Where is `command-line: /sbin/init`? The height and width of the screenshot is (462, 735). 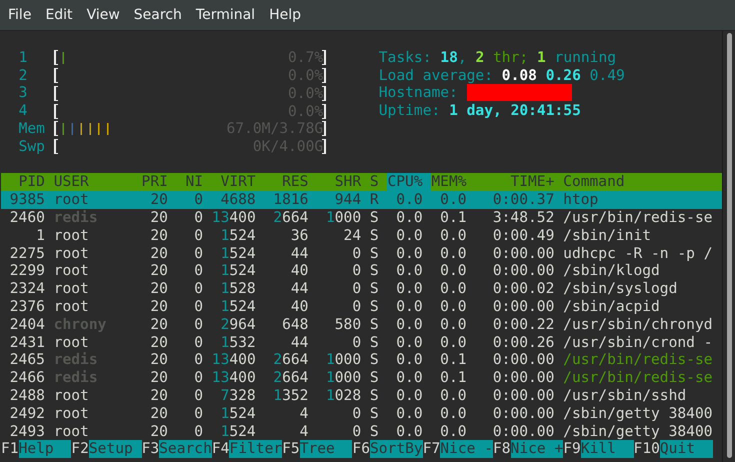
command-line: /sbin/init is located at coordinates (607, 235).